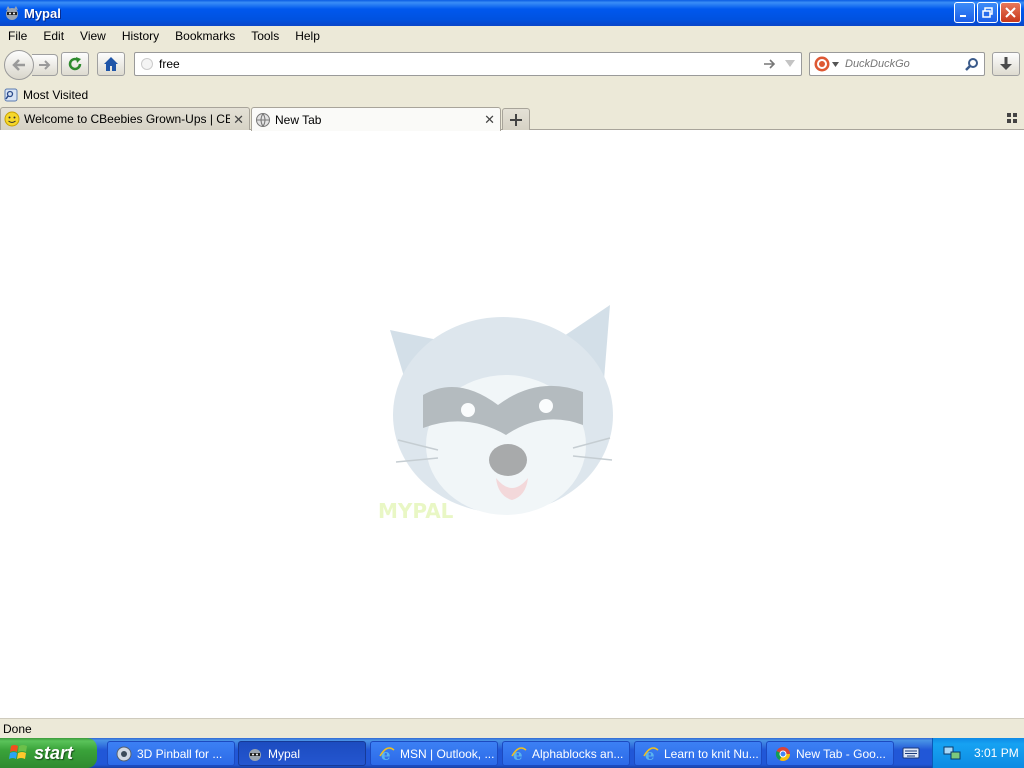  I want to click on system-tray: 3:01 PM, so click(978, 753).